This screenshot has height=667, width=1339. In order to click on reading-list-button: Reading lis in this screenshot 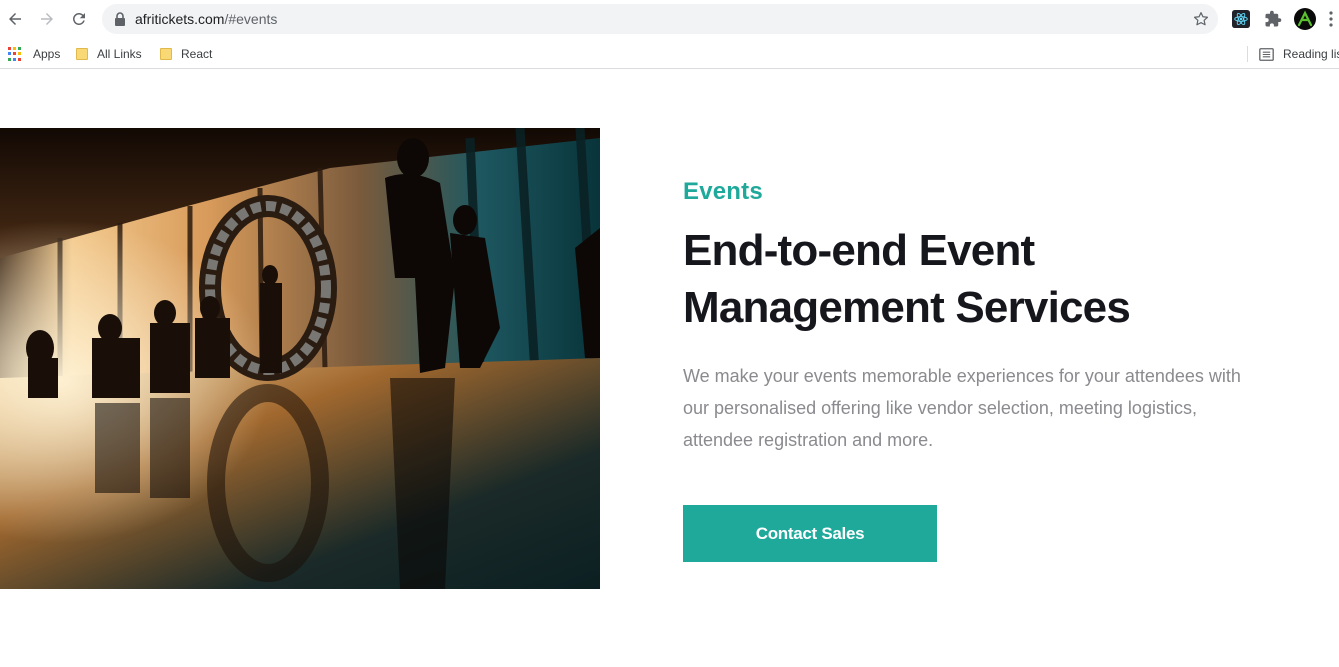, I will do `click(1299, 54)`.